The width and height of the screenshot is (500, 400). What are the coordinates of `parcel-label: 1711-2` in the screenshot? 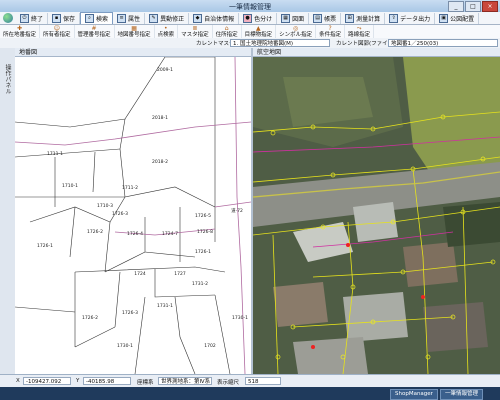 It's located at (130, 188).